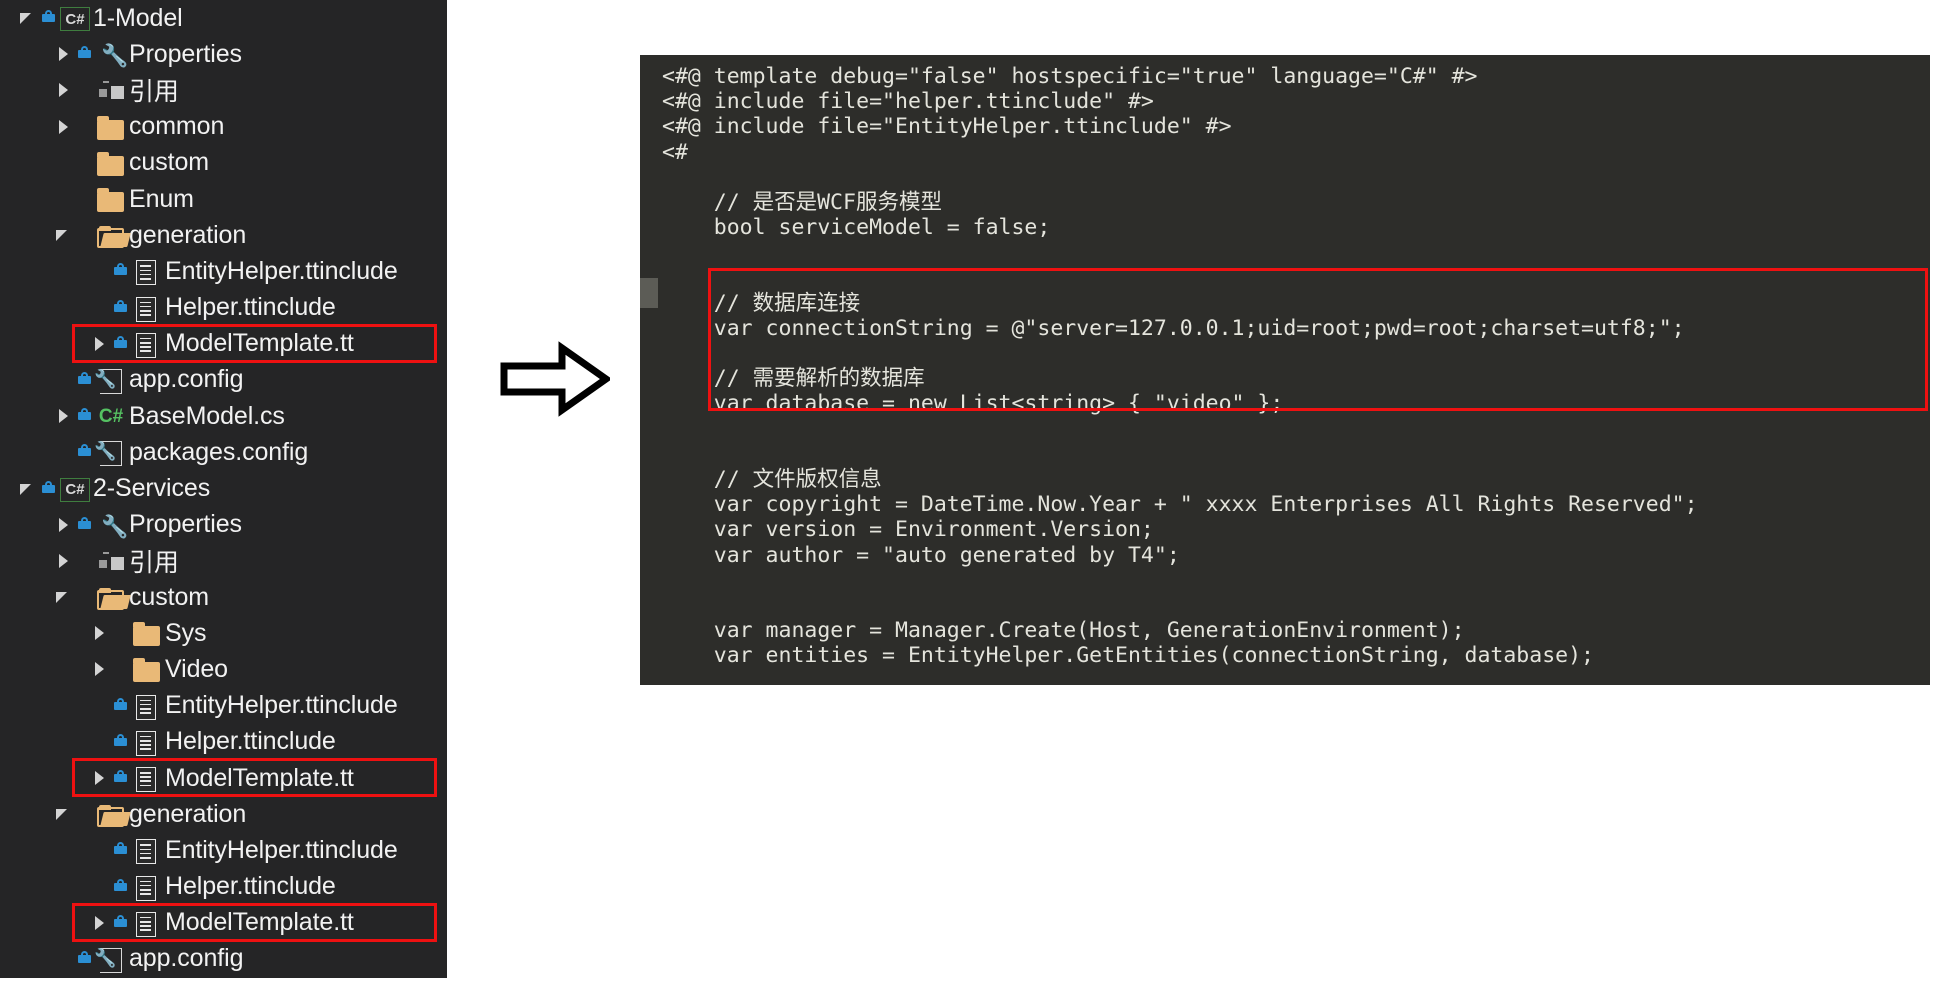 Image resolution: width=1949 pixels, height=1000 pixels. I want to click on code-line: // 文件版权信息, so click(772, 479).